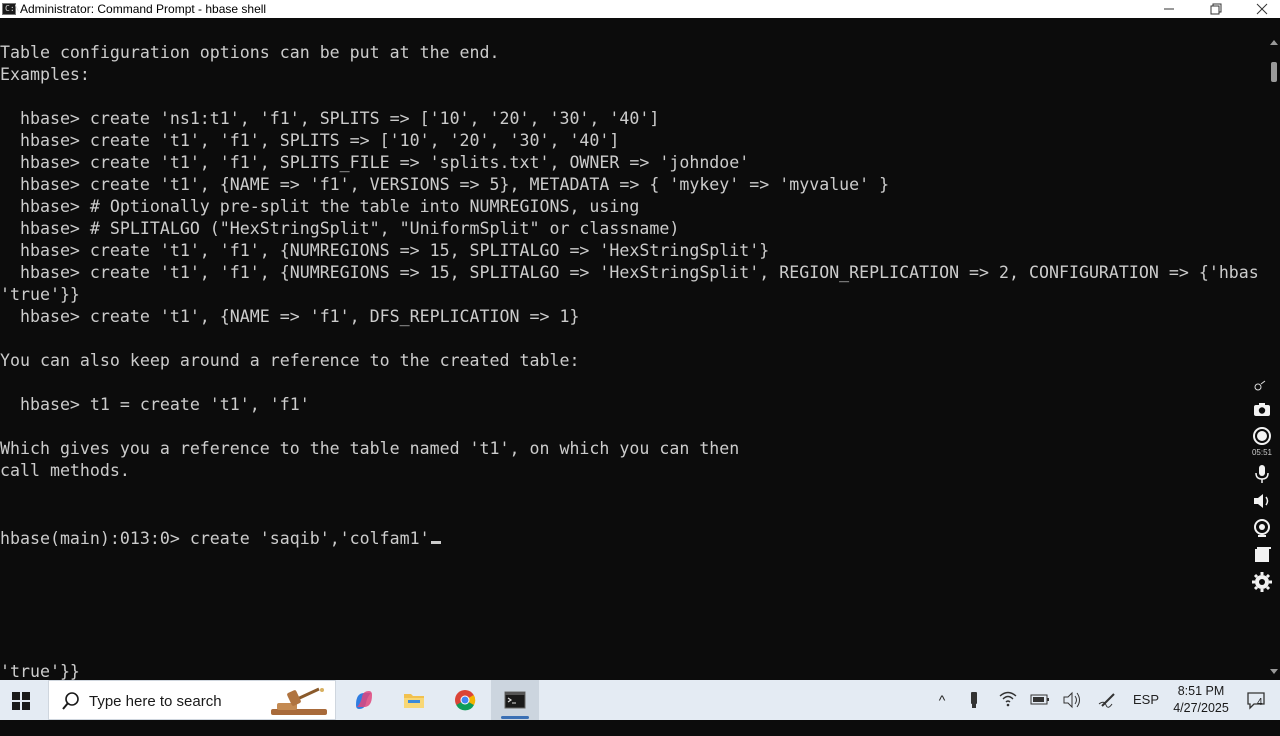  I want to click on restore-icon, so click(1216, 9).